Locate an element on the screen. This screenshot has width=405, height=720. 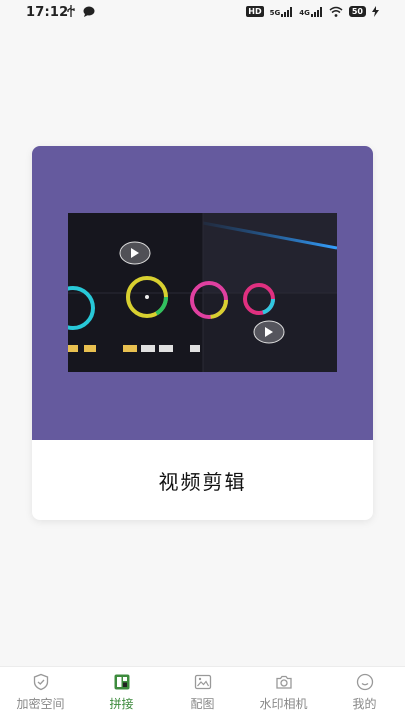
nav-item-encrypted-space: 加密空间 is located at coordinates (40, 692).